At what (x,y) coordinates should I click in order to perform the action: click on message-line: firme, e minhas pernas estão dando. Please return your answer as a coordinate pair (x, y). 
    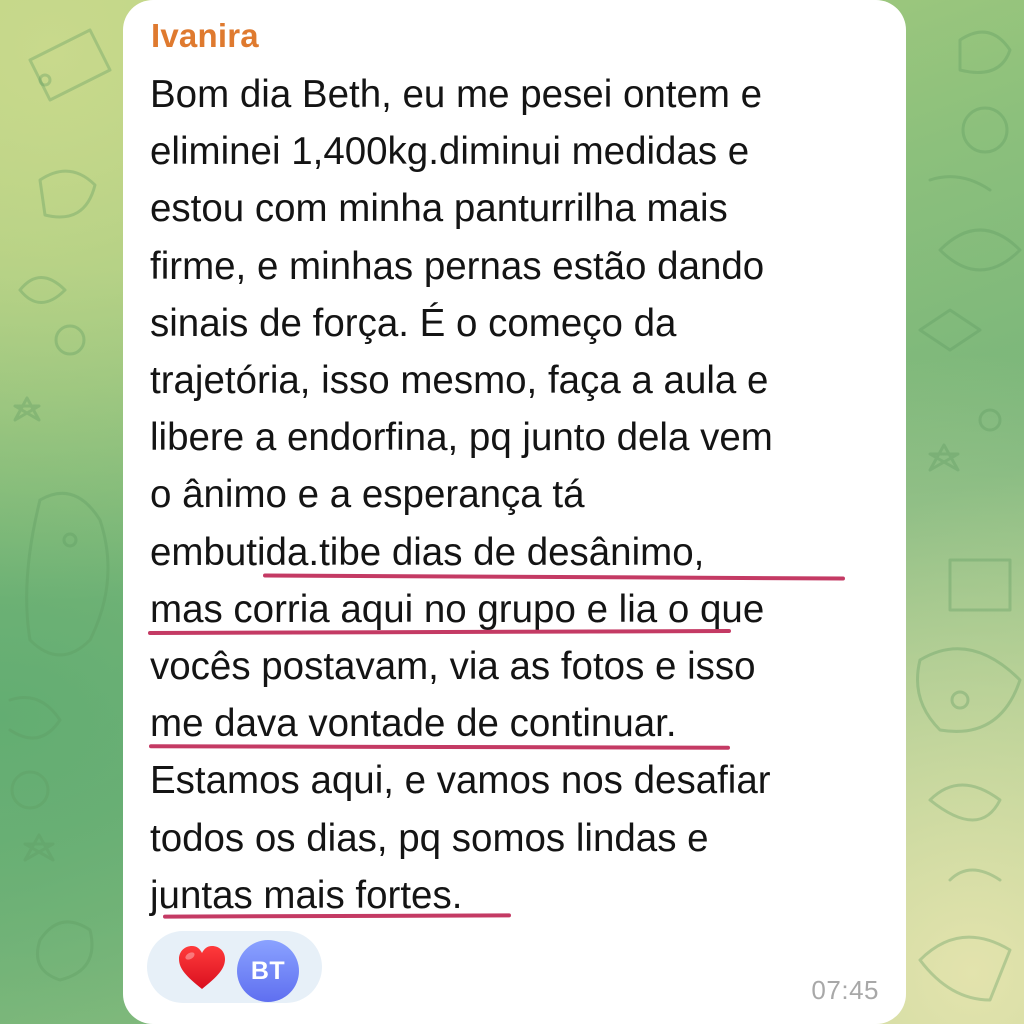
    Looking at the image, I should click on (457, 266).